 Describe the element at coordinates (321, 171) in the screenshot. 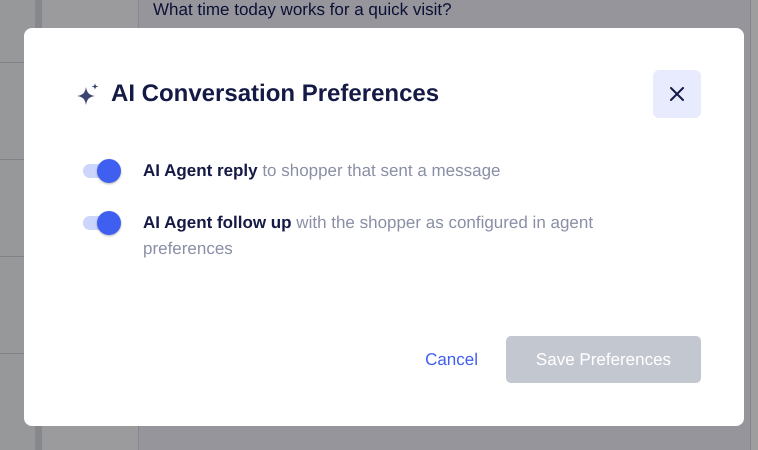

I see `option-label: AI Agent reply to shopper that sent a message` at that location.